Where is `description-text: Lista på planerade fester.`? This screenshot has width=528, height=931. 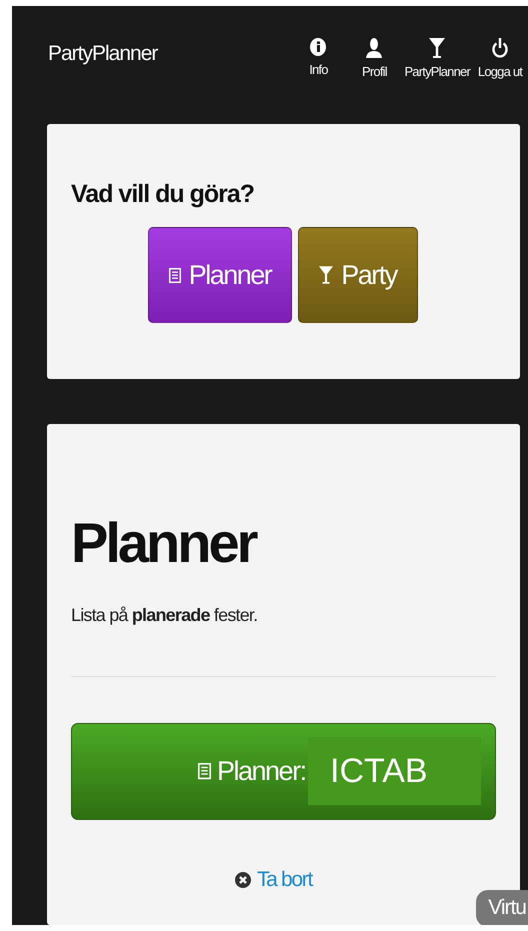 description-text: Lista på planerade fester. is located at coordinates (164, 615).